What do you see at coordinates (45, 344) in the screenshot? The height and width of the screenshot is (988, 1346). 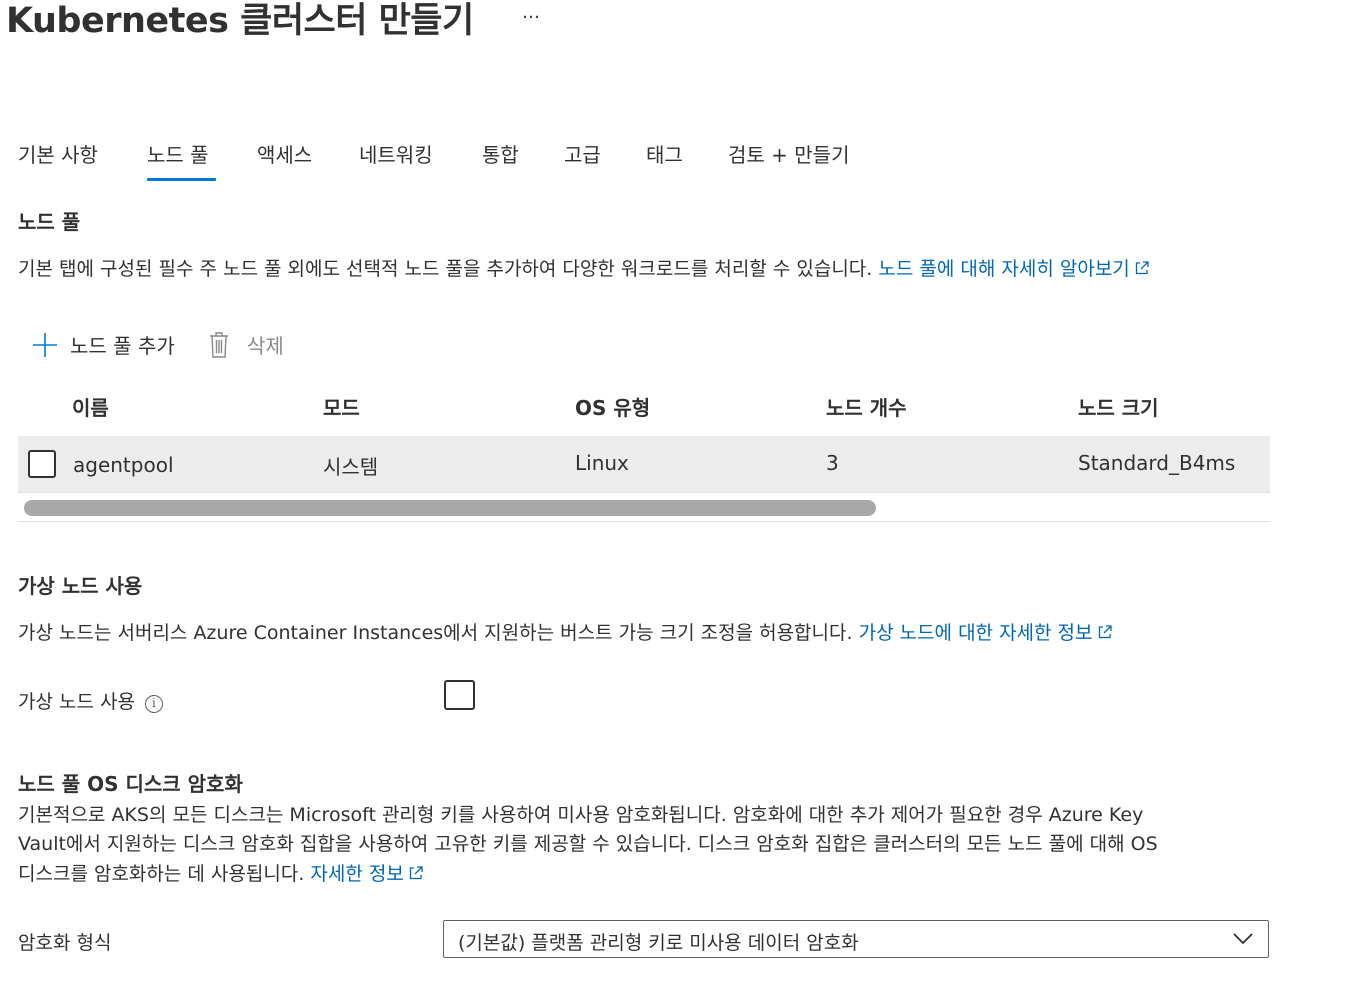 I see `plus-icon` at bounding box center [45, 344].